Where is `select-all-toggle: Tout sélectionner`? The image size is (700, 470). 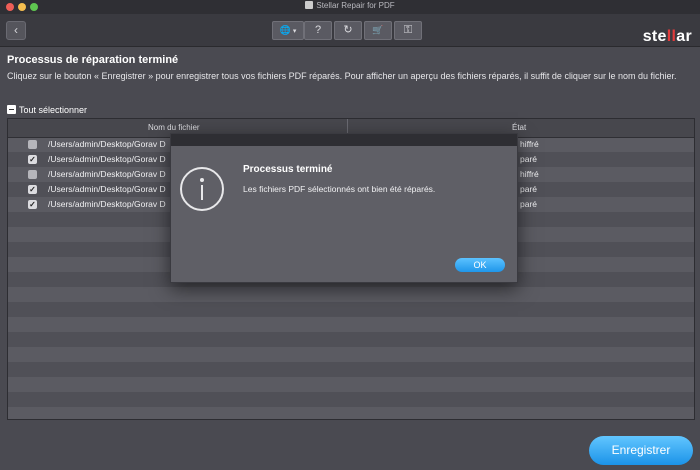
select-all-toggle: Tout sélectionner is located at coordinates (47, 110).